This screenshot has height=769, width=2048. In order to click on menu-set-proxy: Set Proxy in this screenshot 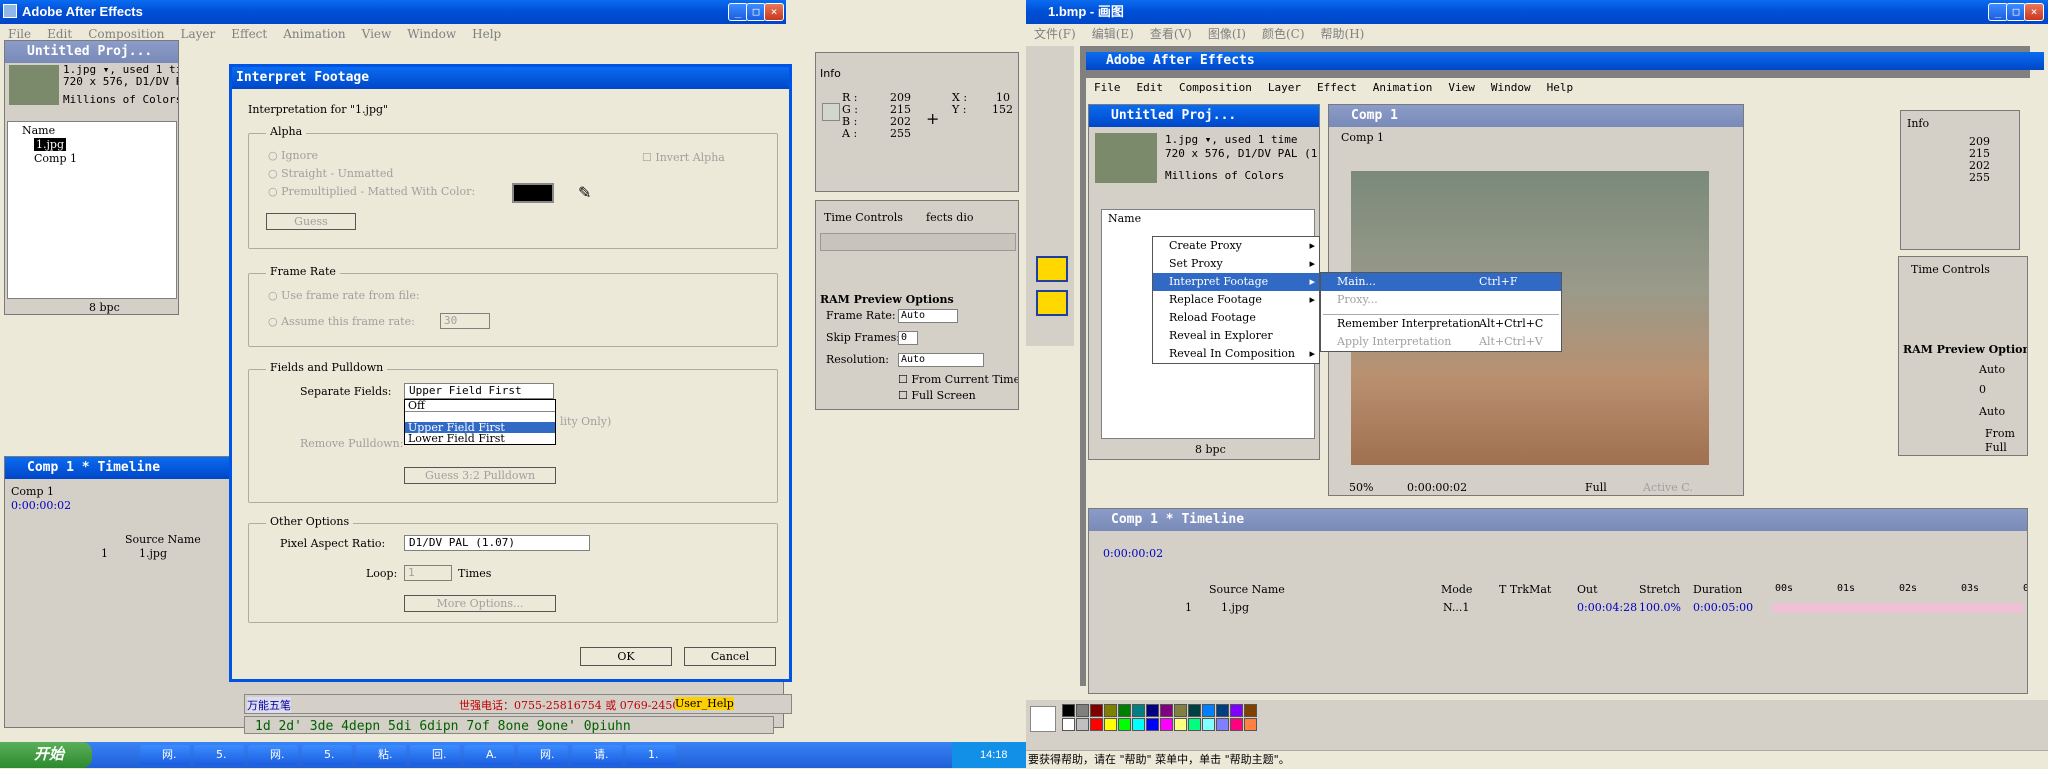, I will do `click(1236, 264)`.